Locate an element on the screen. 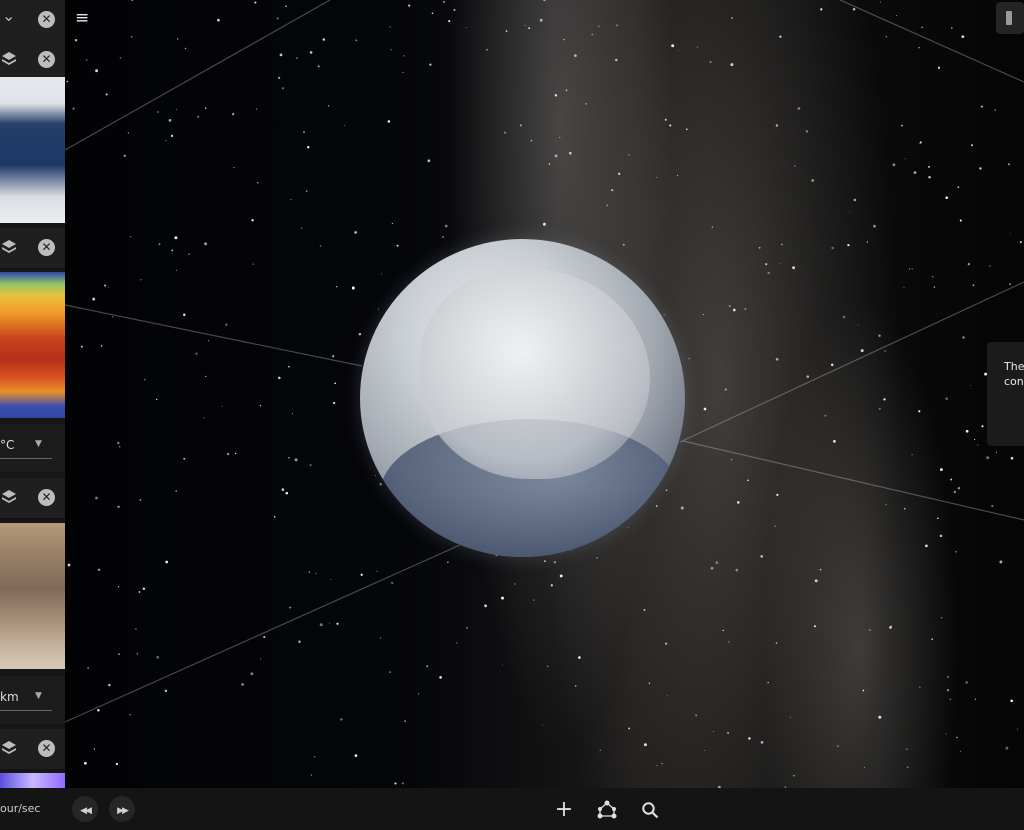 The image size is (1024, 830). info-text-line-2: conc is located at coordinates (1014, 381).